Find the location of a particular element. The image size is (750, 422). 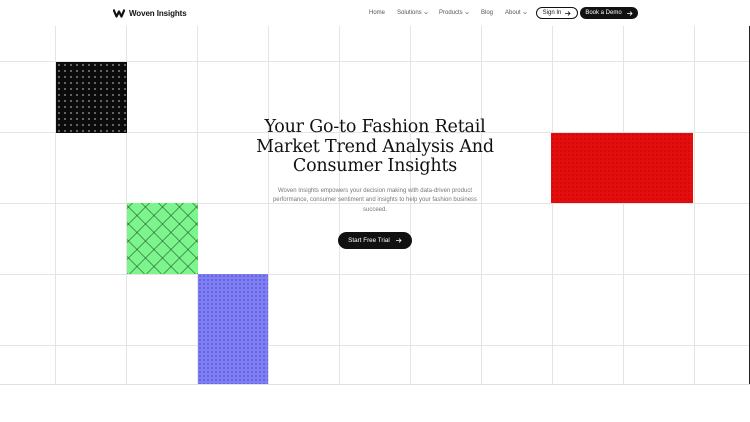

nav-solutions: Solutions is located at coordinates (412, 13).